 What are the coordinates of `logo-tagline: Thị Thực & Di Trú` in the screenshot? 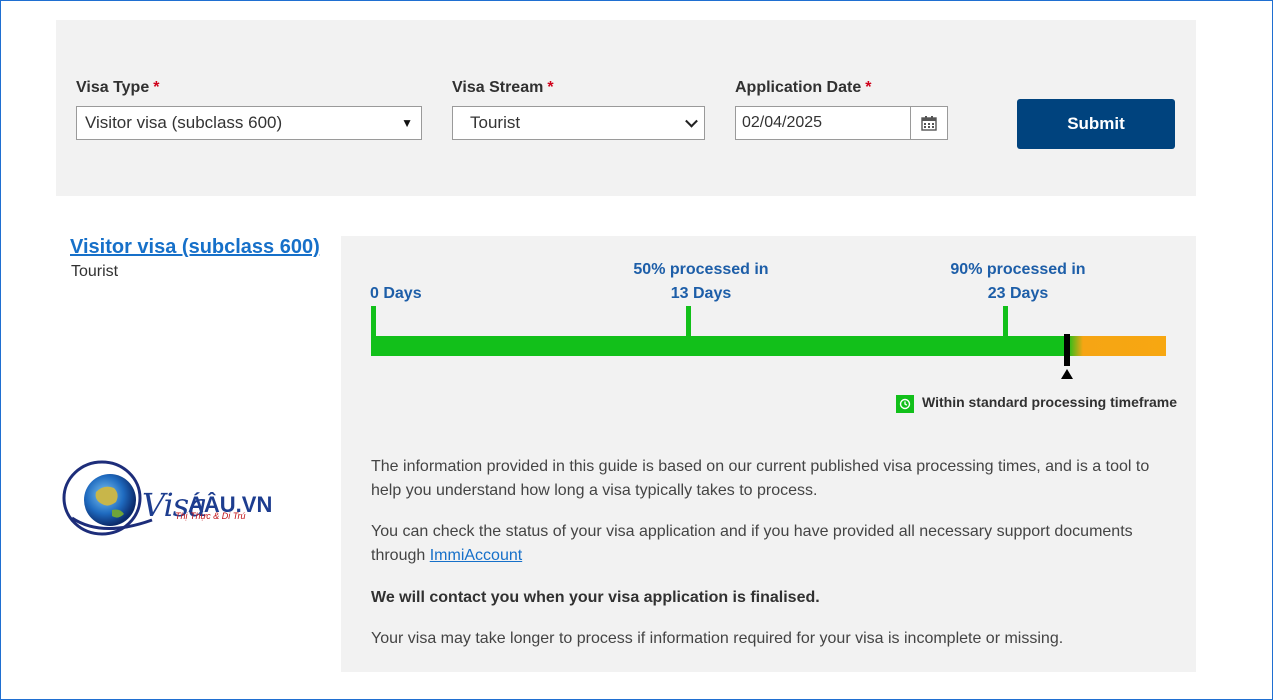 It's located at (210, 516).